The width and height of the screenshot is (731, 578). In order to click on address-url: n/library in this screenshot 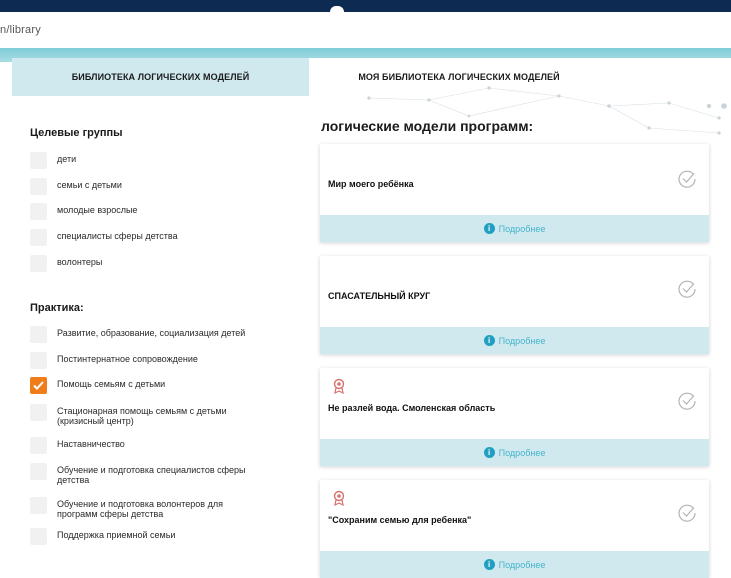, I will do `click(20, 30)`.